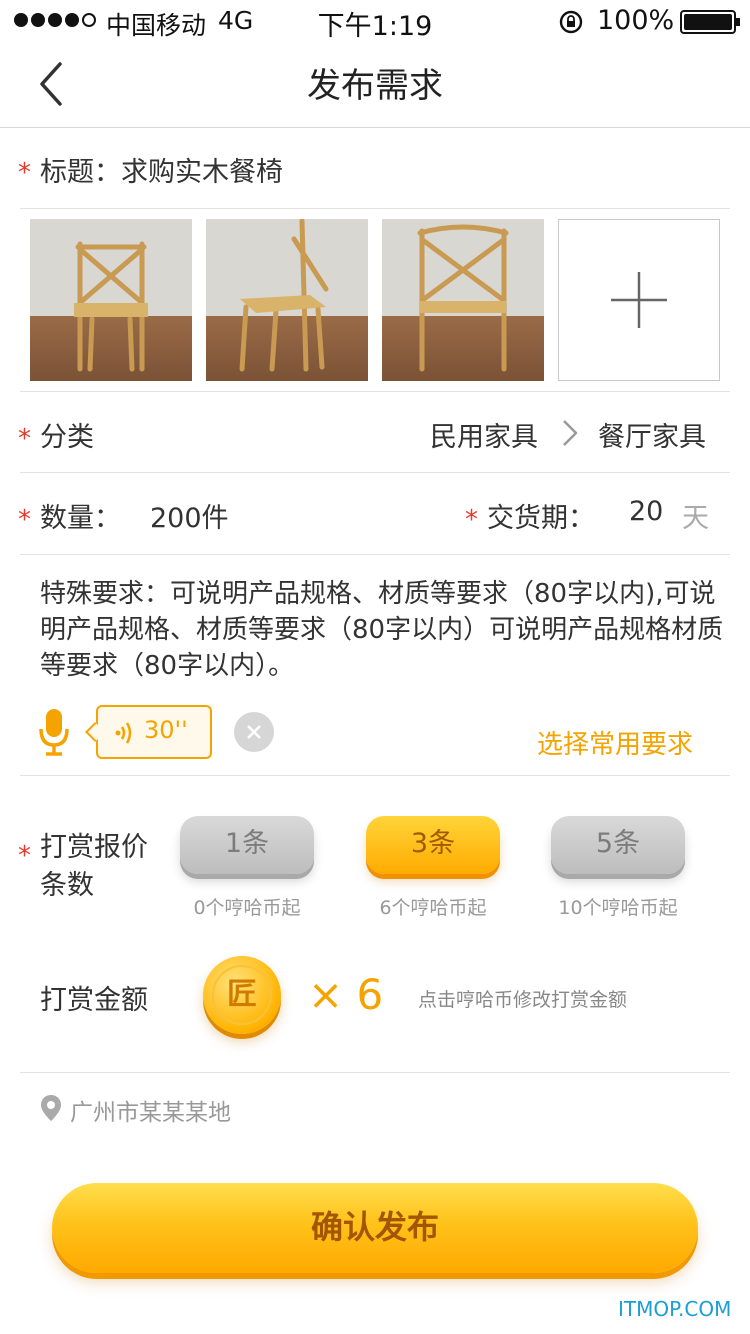 The image size is (750, 1334). I want to click on category-primary: 民用家具, so click(484, 437).